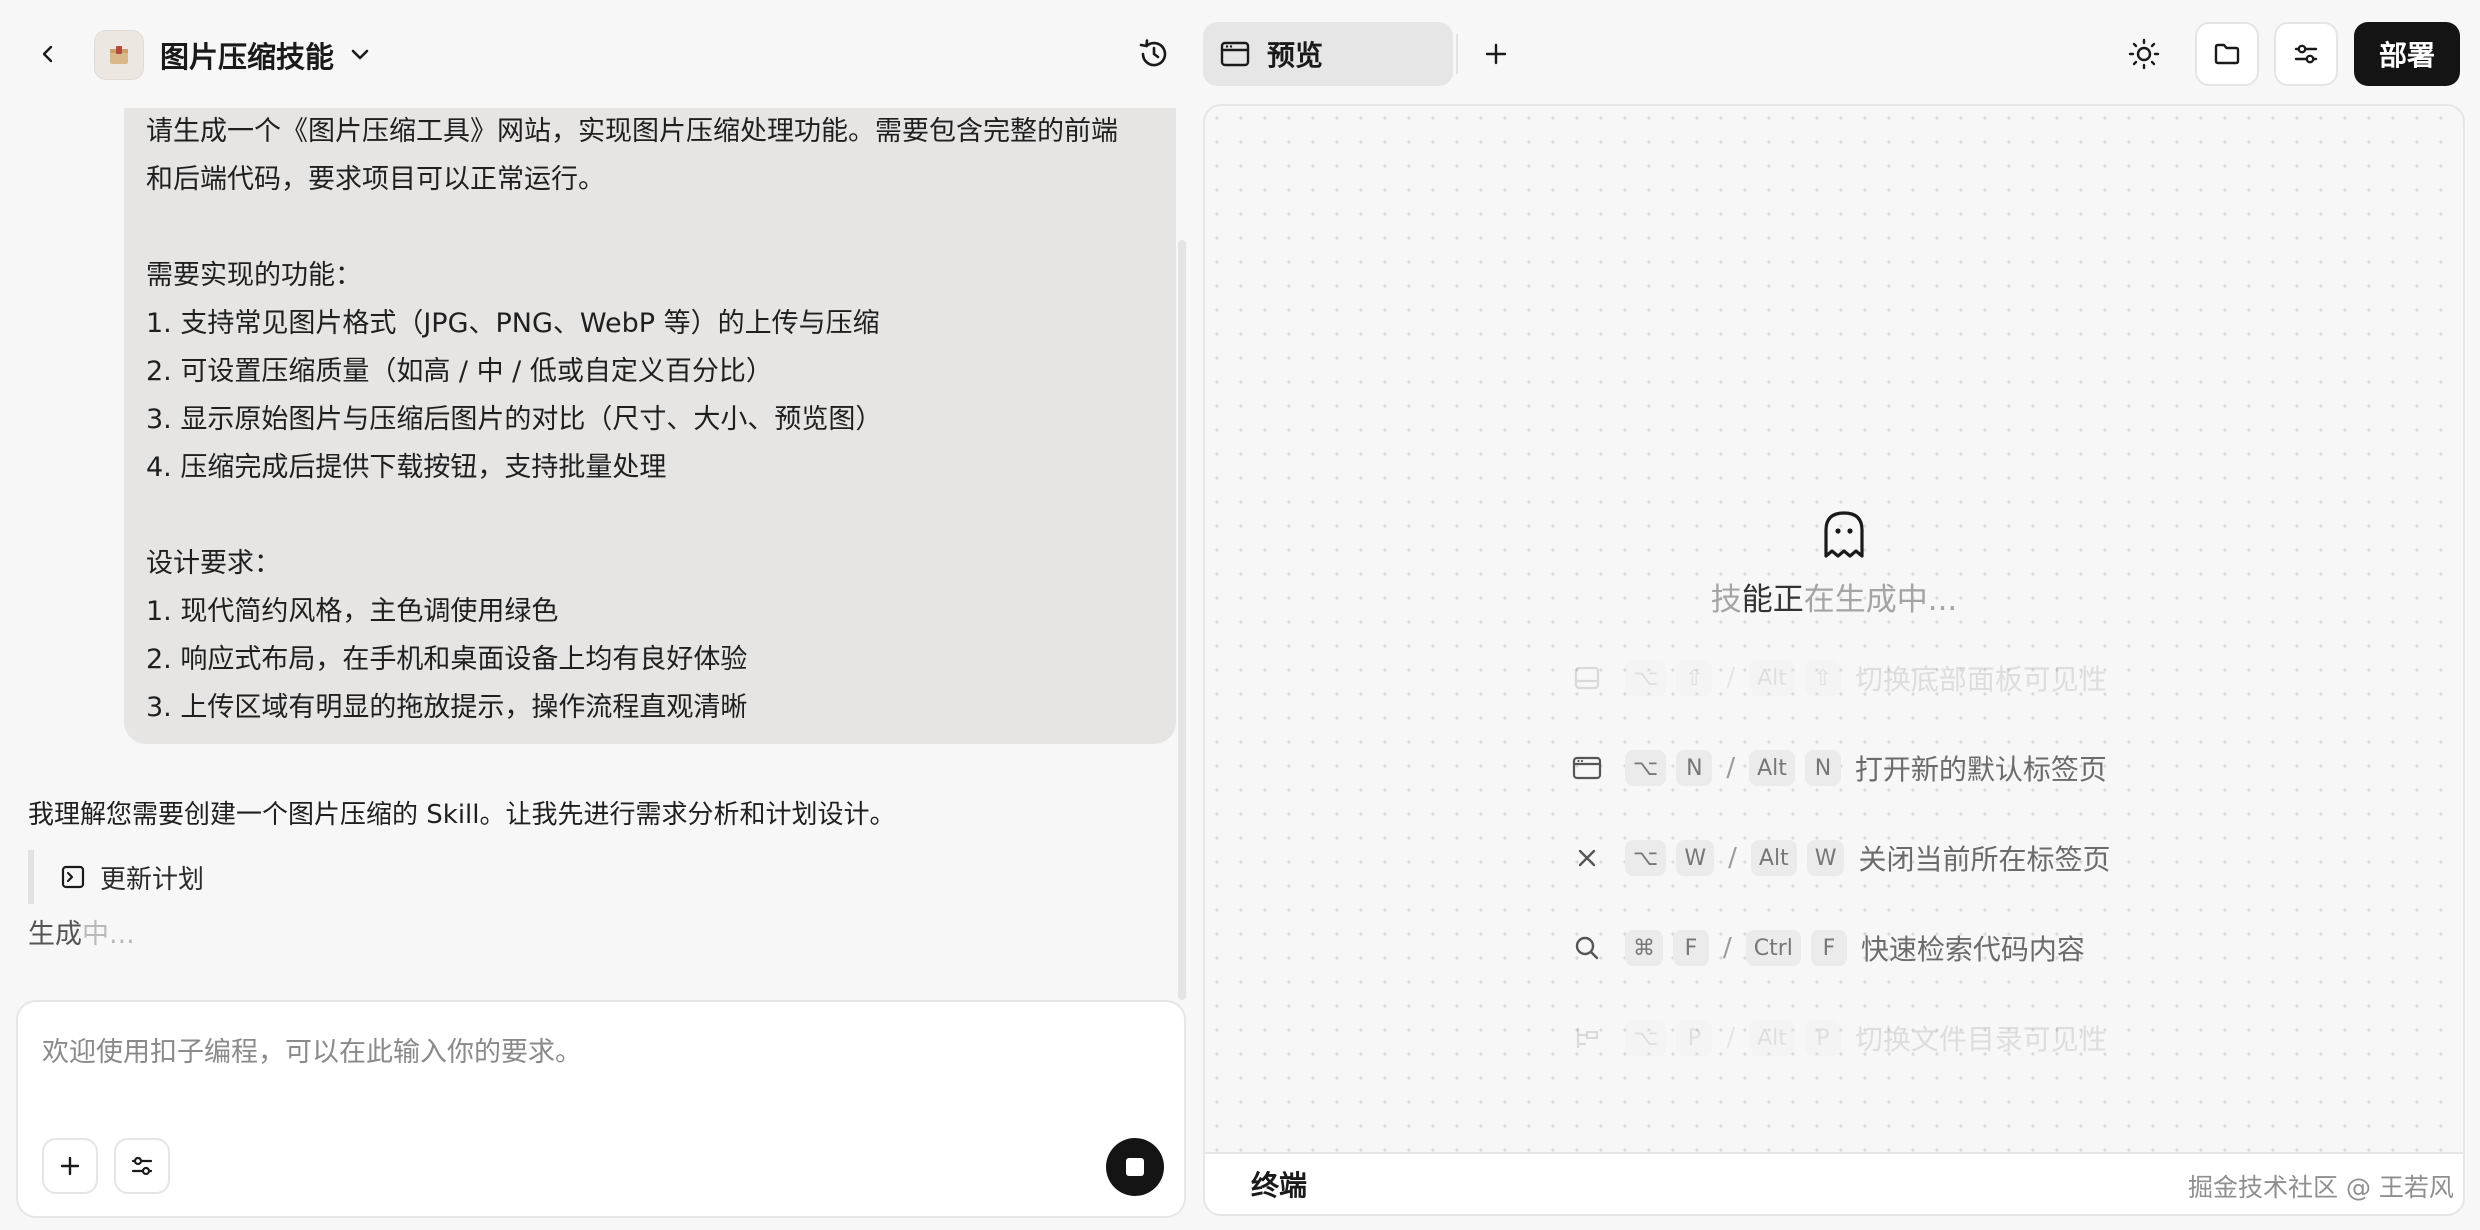 The width and height of the screenshot is (2480, 1230). I want to click on shortcut-label: 打开新的默认标签页, so click(1980, 769).